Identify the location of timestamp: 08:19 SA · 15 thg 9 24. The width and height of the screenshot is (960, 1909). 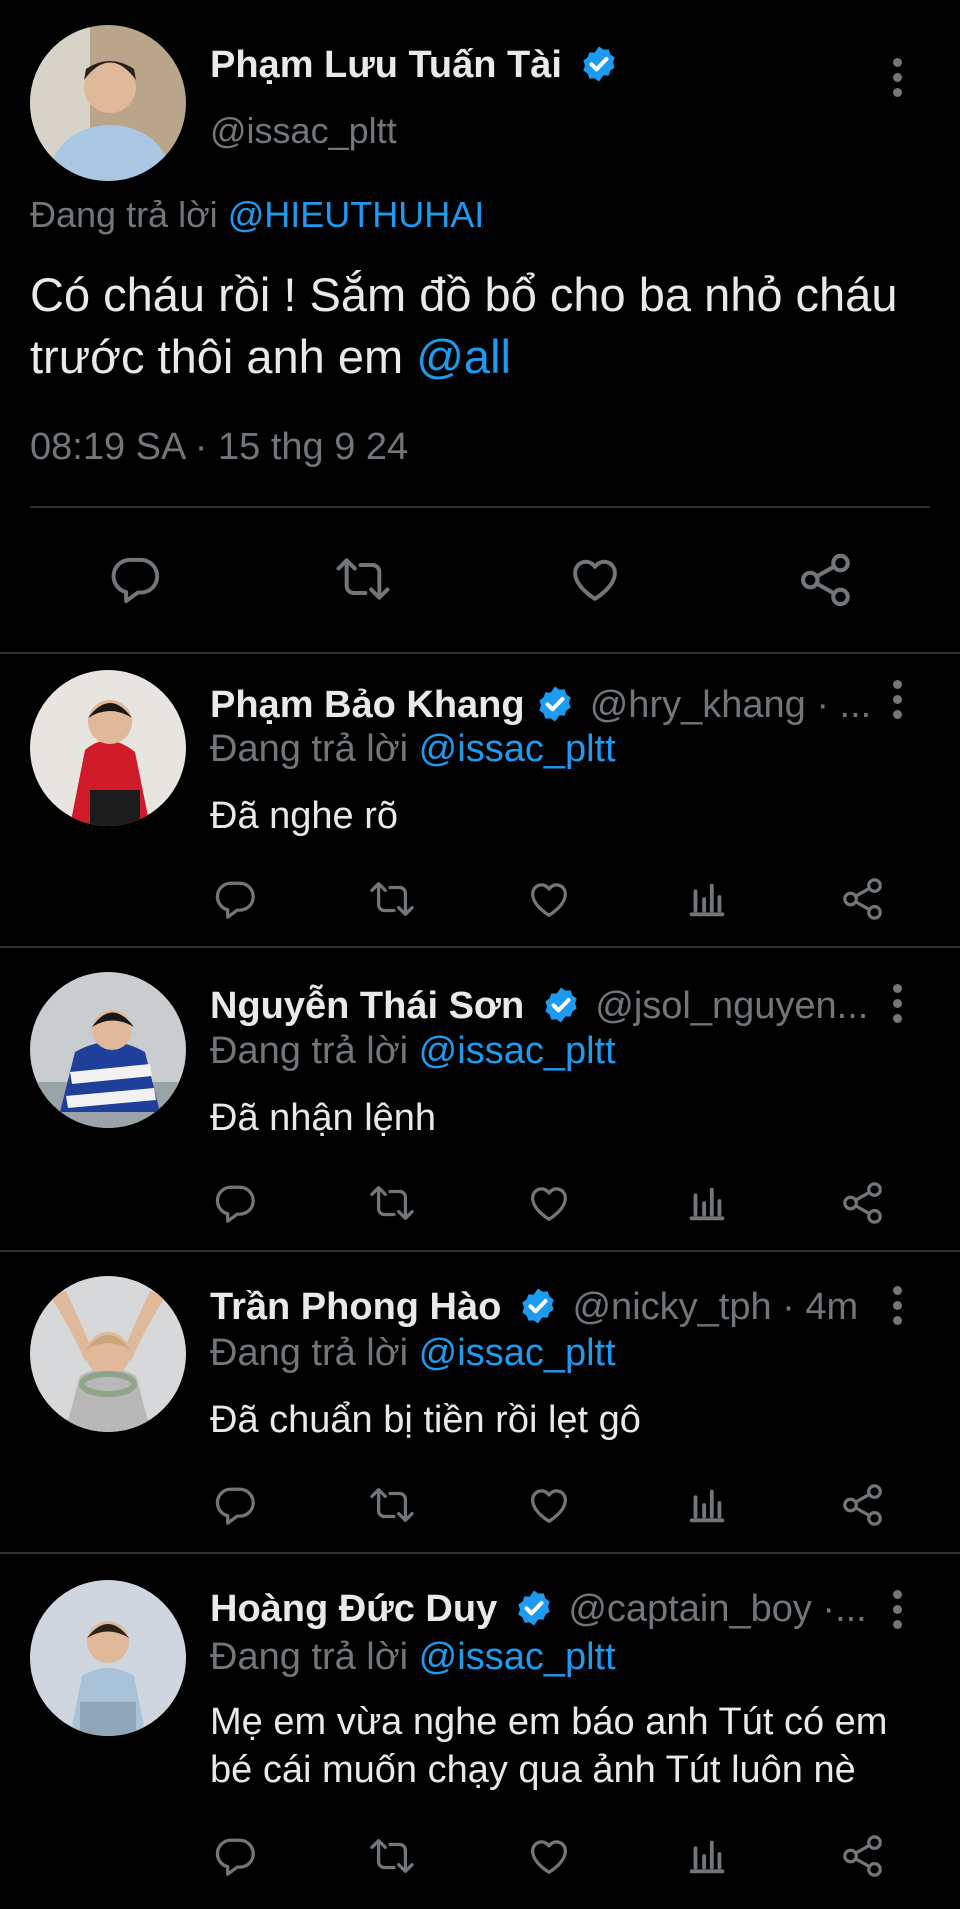
(219, 447).